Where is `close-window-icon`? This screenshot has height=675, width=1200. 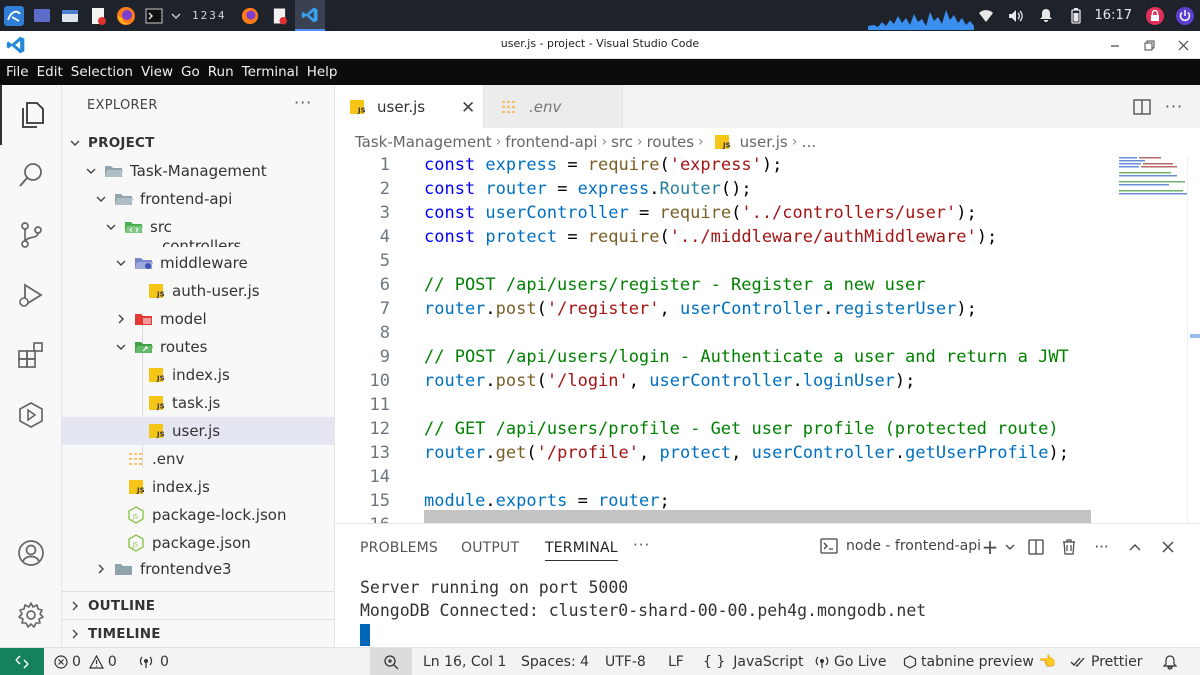
close-window-icon is located at coordinates (1183, 45).